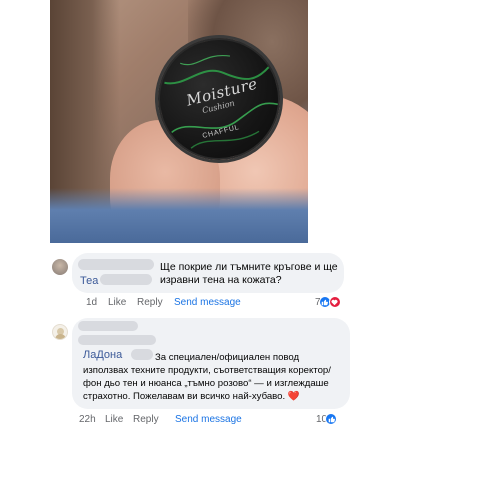 This screenshot has height=500, width=500. What do you see at coordinates (87, 419) in the screenshot?
I see `comment-time: 22h` at bounding box center [87, 419].